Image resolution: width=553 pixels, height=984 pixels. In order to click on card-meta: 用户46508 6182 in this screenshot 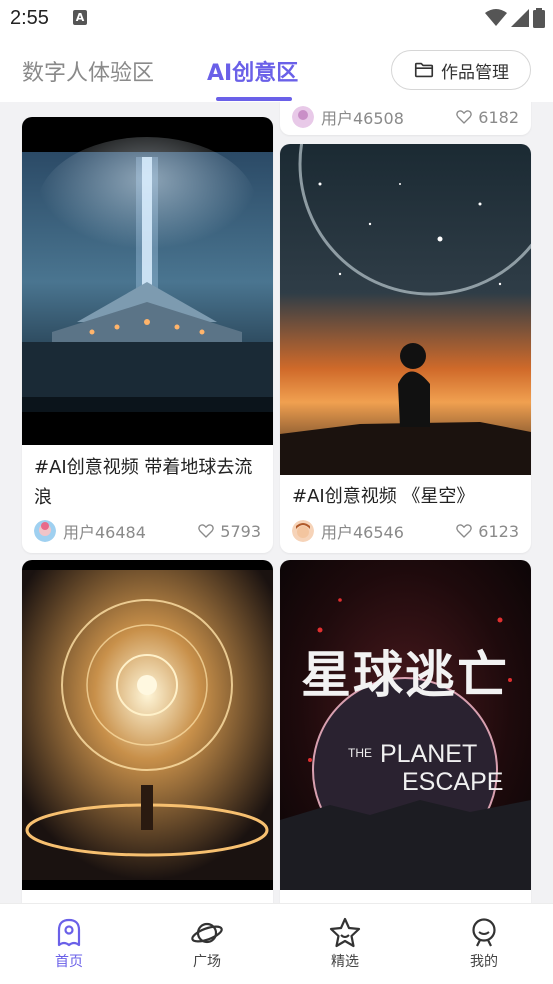, I will do `click(405, 117)`.